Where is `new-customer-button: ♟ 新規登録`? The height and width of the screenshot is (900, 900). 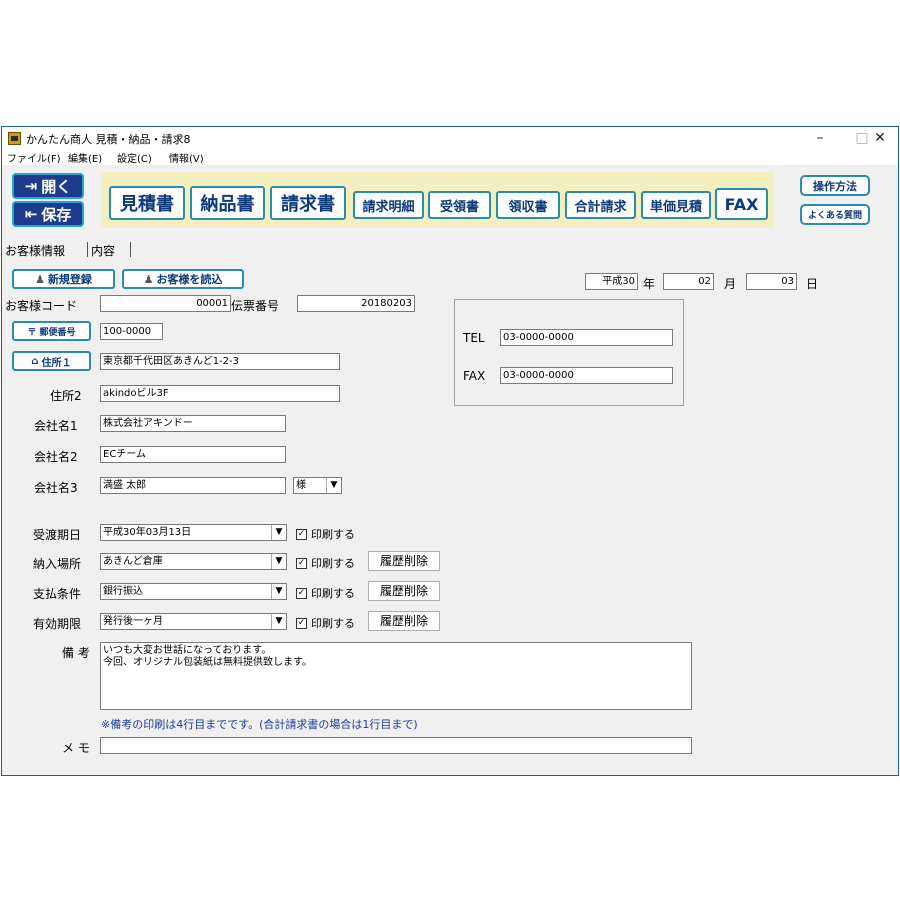
new-customer-button: ♟ 新規登録 is located at coordinates (63, 279).